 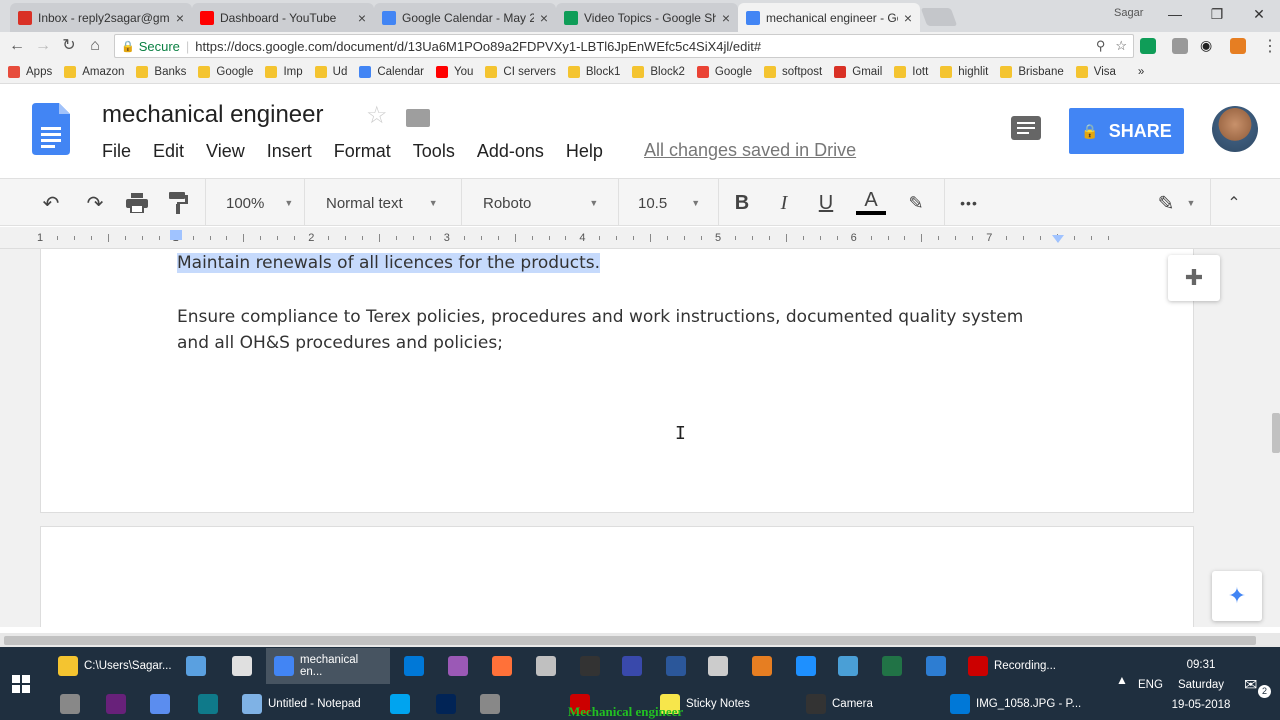 What do you see at coordinates (1148, 46) in the screenshot?
I see `drive-extension-icon` at bounding box center [1148, 46].